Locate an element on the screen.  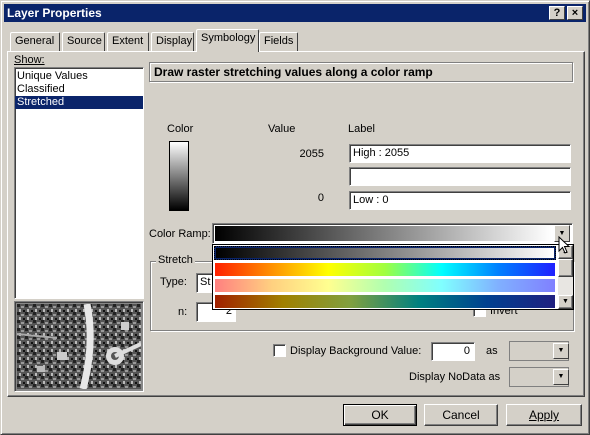
background-value-field: 0 is located at coordinates (453, 351).